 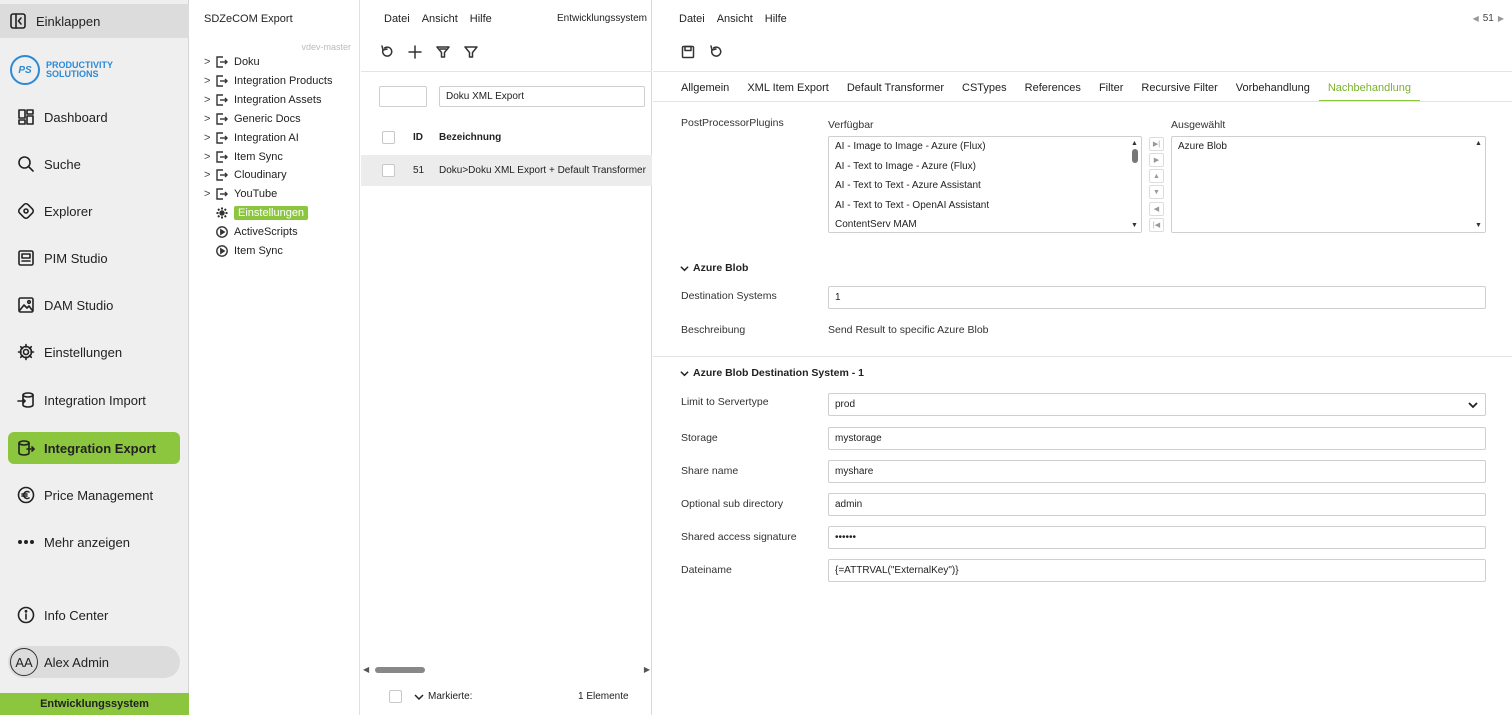 What do you see at coordinates (94, 615) in the screenshot?
I see `nav-item-info-center: Info Center` at bounding box center [94, 615].